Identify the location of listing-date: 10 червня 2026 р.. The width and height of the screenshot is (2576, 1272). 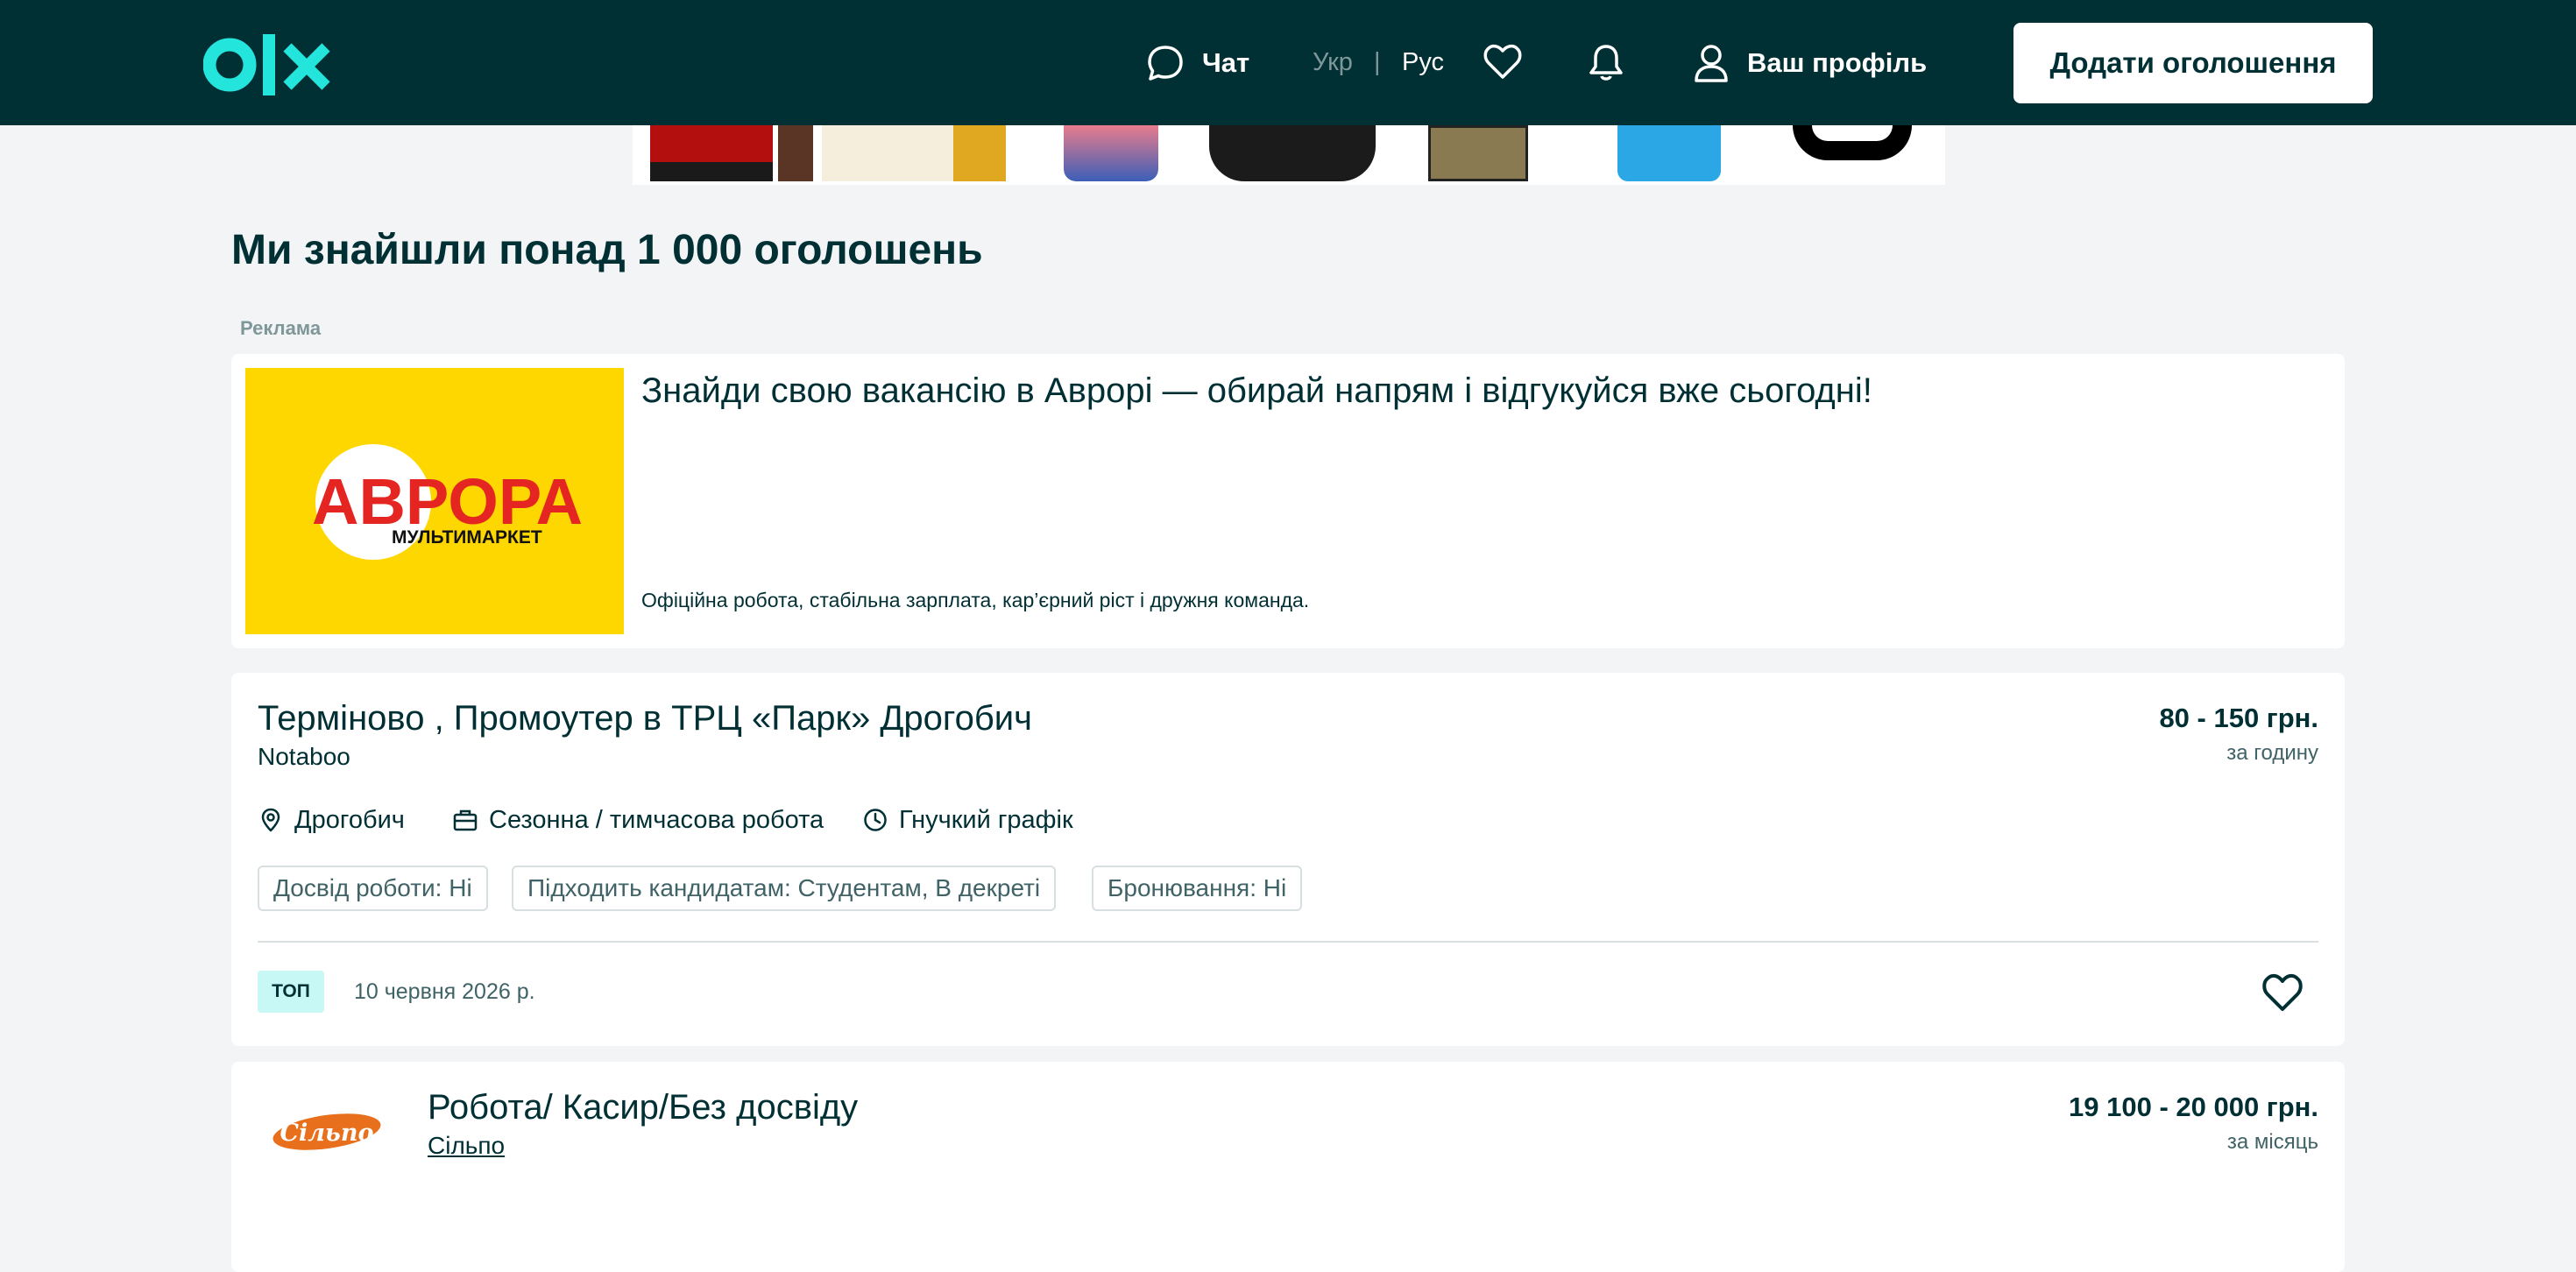
(444, 992).